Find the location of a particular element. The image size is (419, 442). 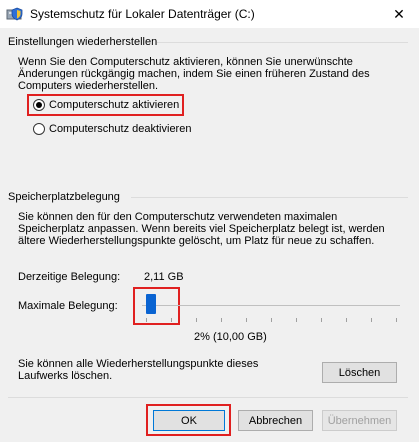

storage-group-label: Speicherplatzbelegung is located at coordinates (64, 197).